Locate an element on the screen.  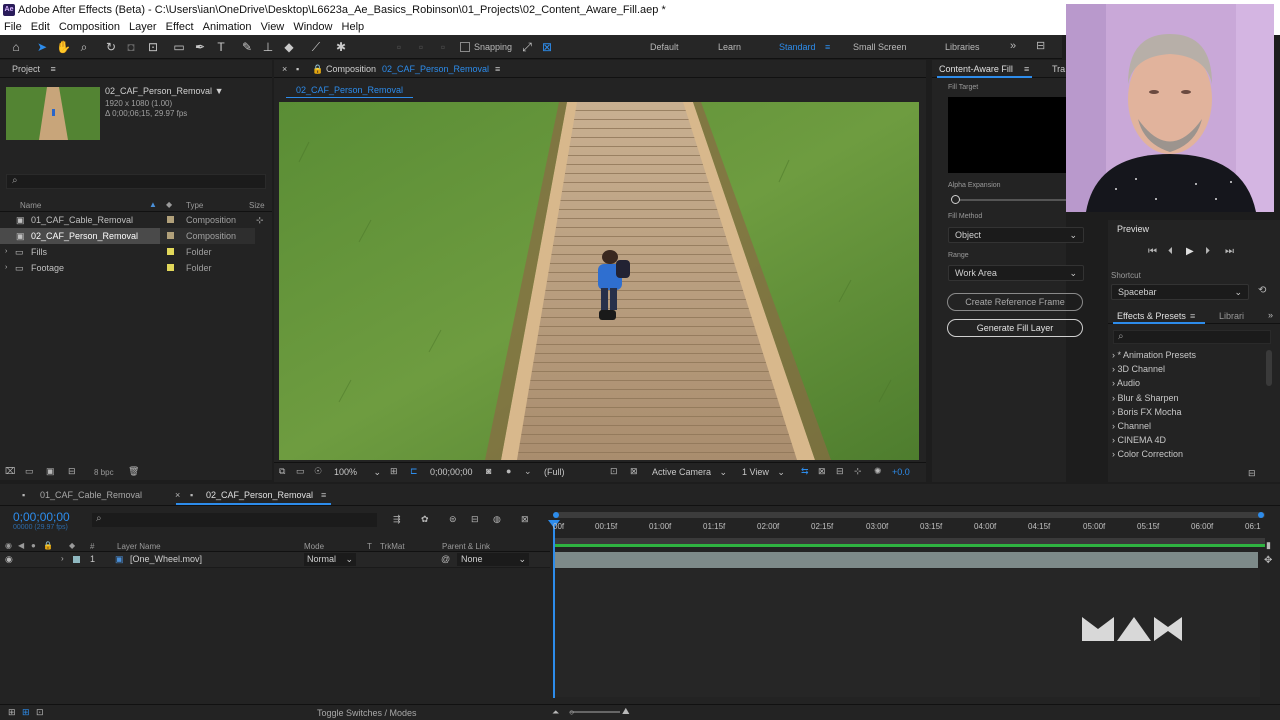
frame-blending-icon: ⊟ is located at coordinates (475, 519).